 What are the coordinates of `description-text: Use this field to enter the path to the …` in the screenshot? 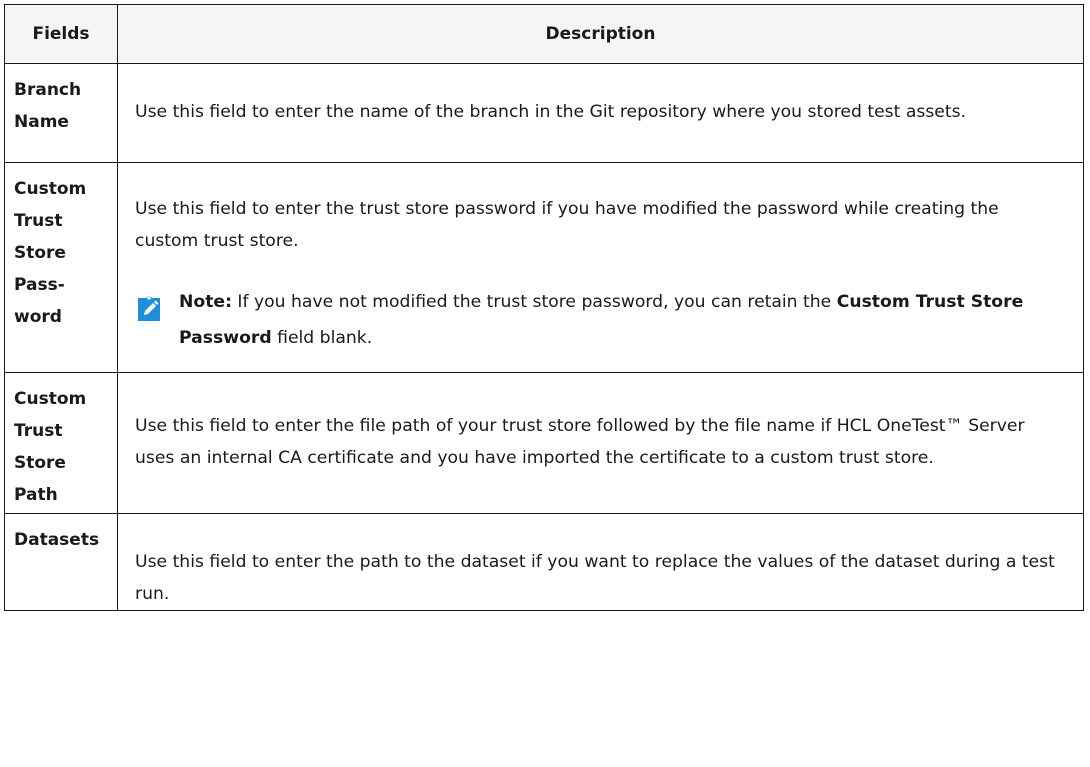 It's located at (595, 578).